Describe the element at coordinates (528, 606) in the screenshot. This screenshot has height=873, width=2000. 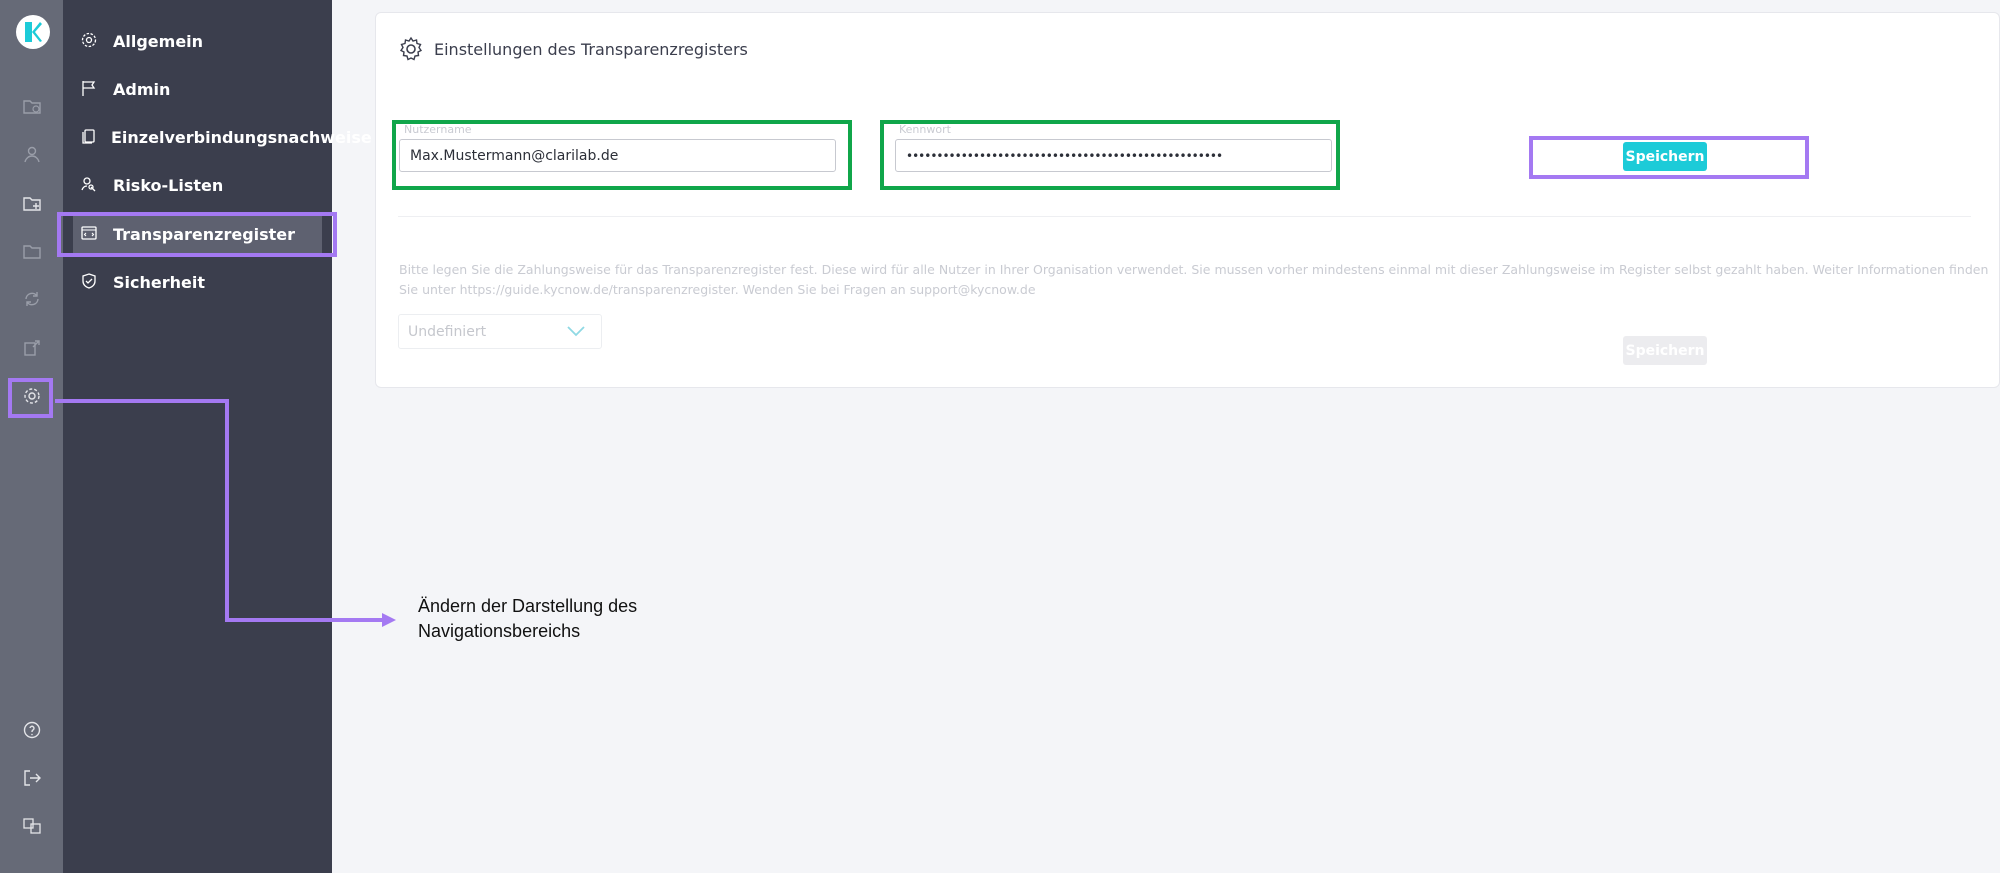
I see `annotation-line: Ändern der Darstellung des` at that location.